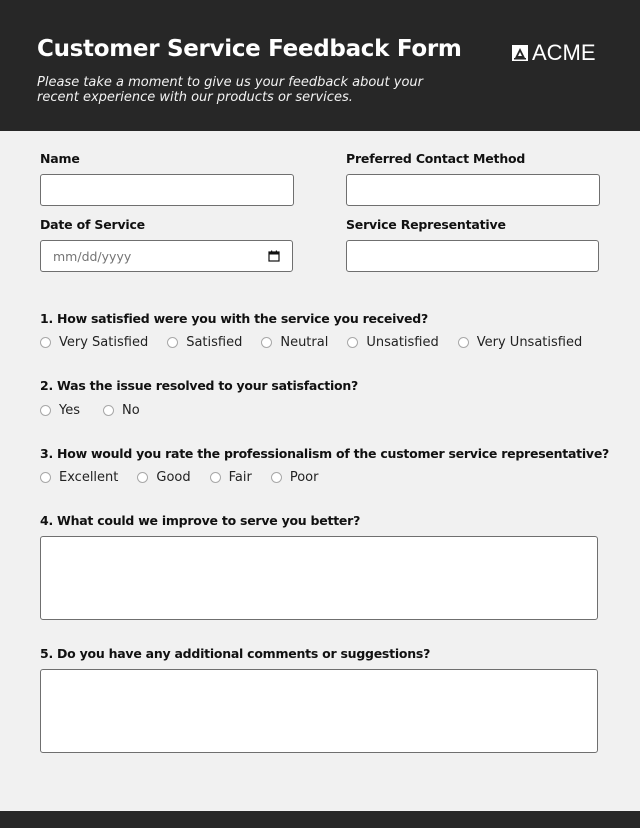 This screenshot has width=640, height=828. Describe the element at coordinates (92, 256) in the screenshot. I see `date-placeholder: mm/dd/yyyy` at that location.